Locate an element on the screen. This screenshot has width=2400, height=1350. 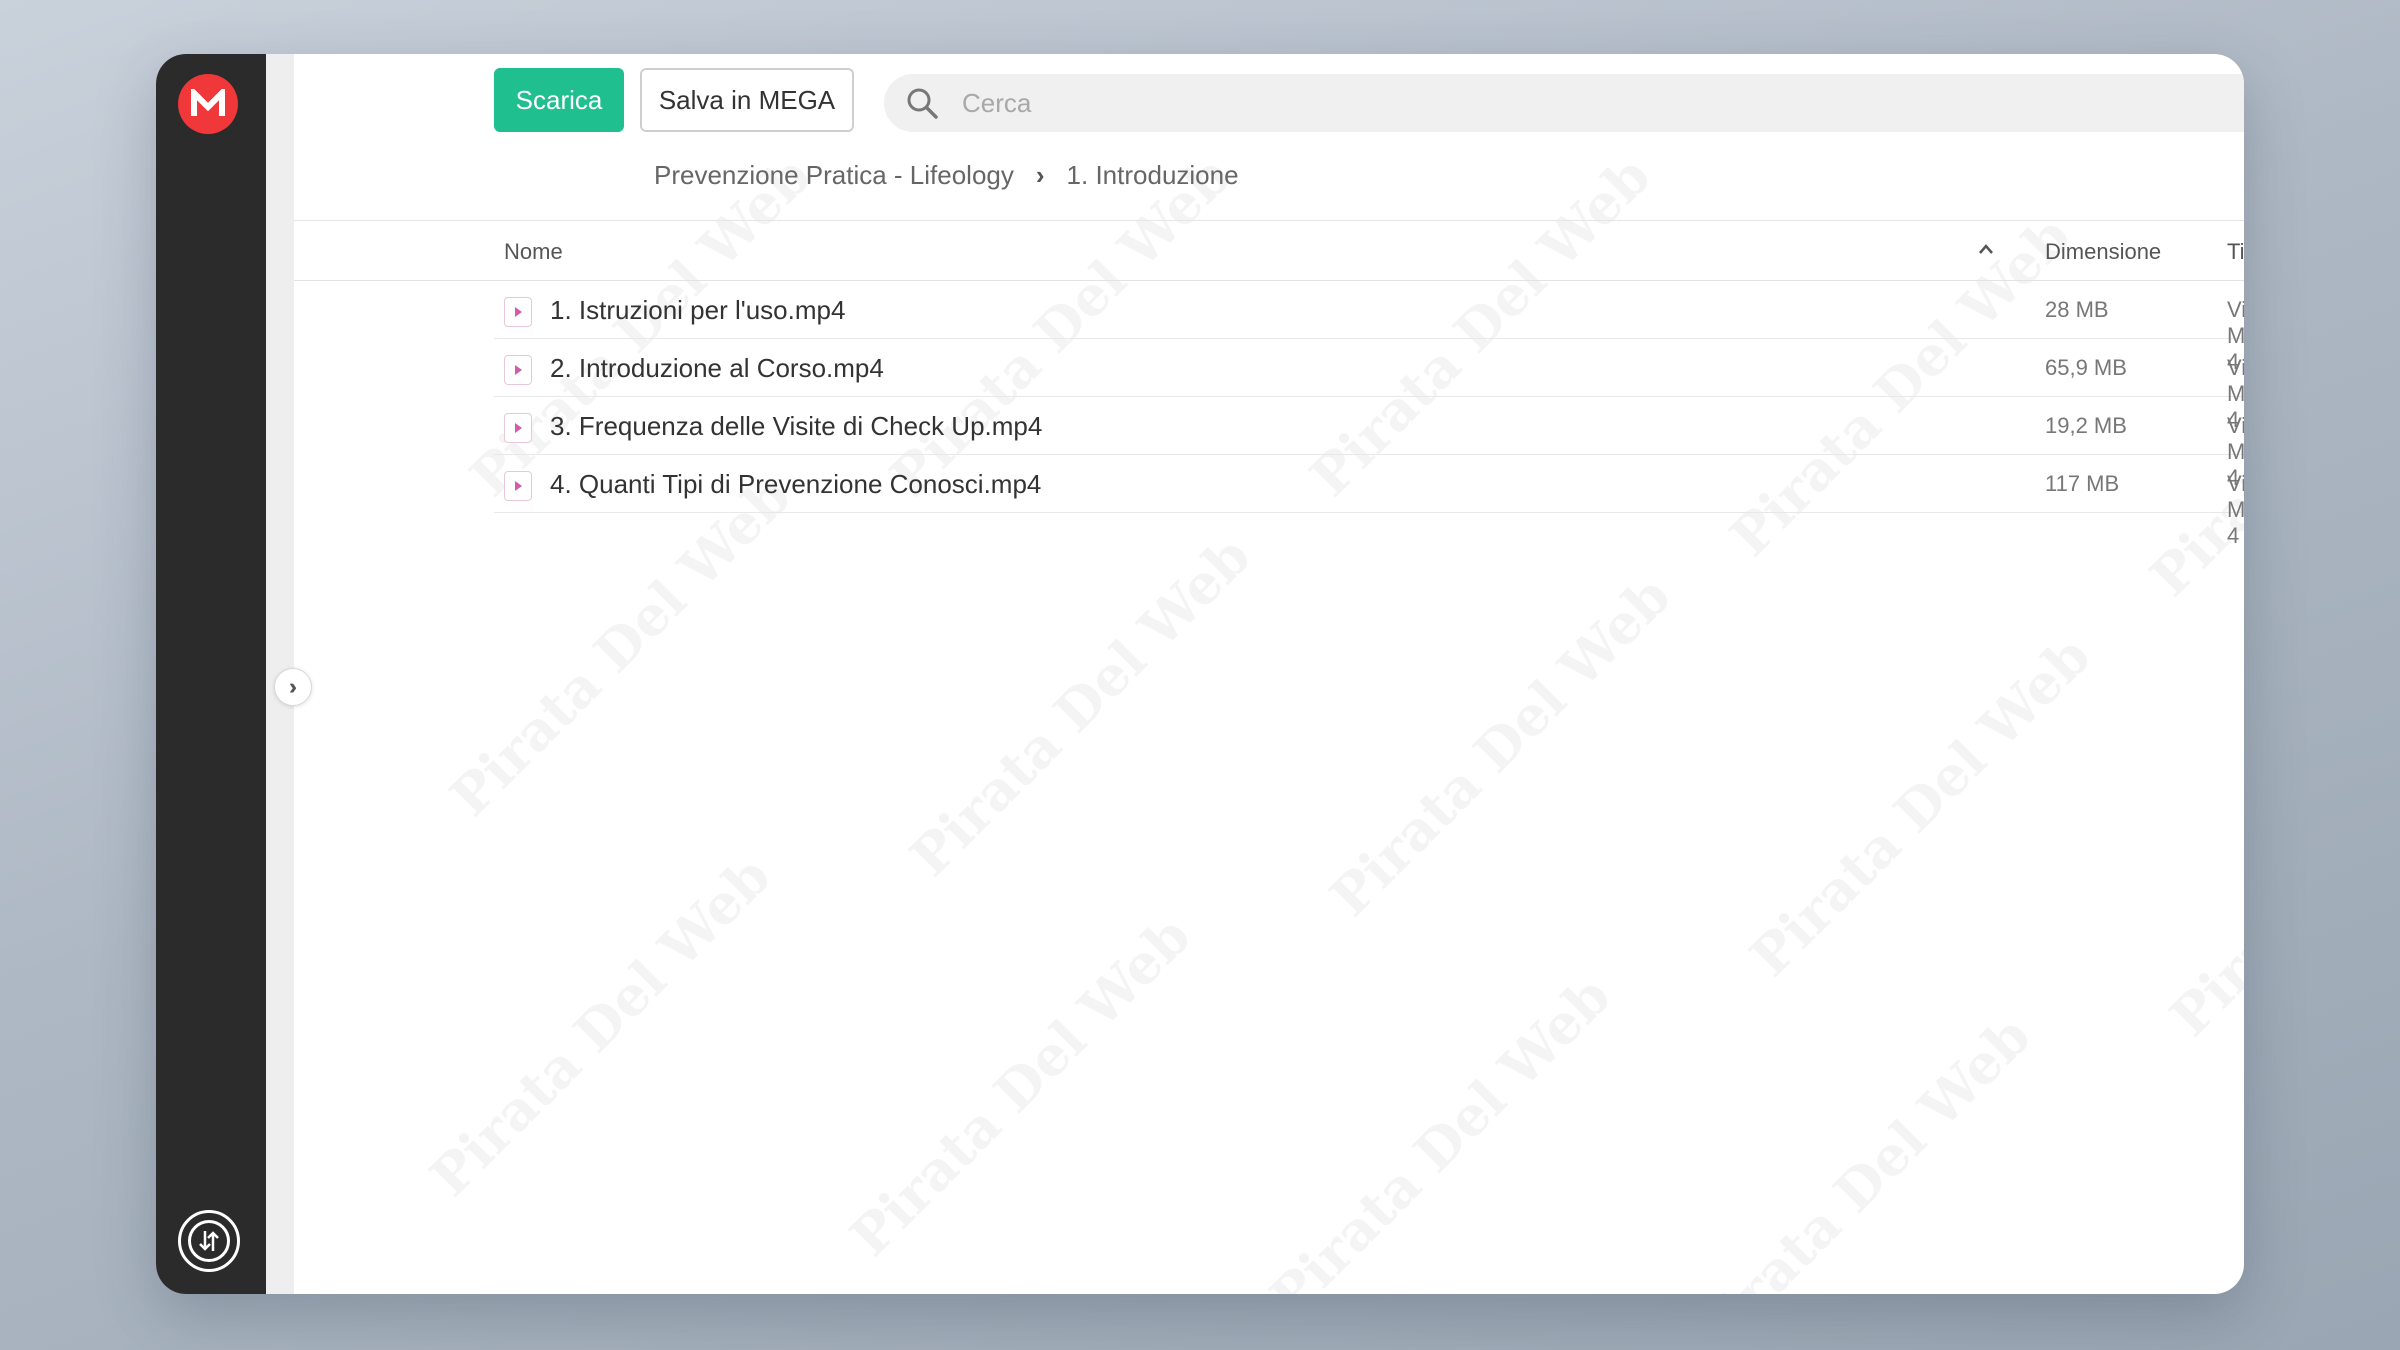
file-size: 19,2 MB is located at coordinates (2086, 425).